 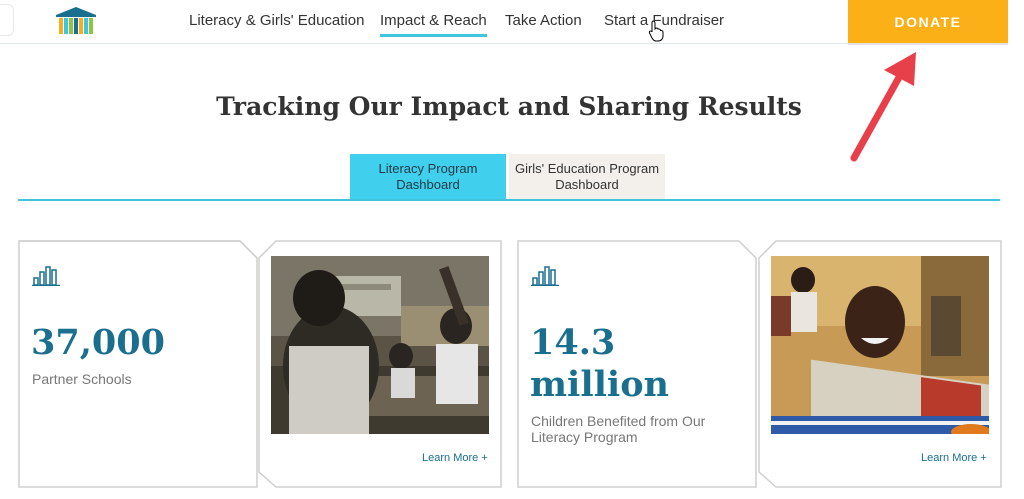 What do you see at coordinates (928, 44) in the screenshot?
I see `donate-shadow` at bounding box center [928, 44].